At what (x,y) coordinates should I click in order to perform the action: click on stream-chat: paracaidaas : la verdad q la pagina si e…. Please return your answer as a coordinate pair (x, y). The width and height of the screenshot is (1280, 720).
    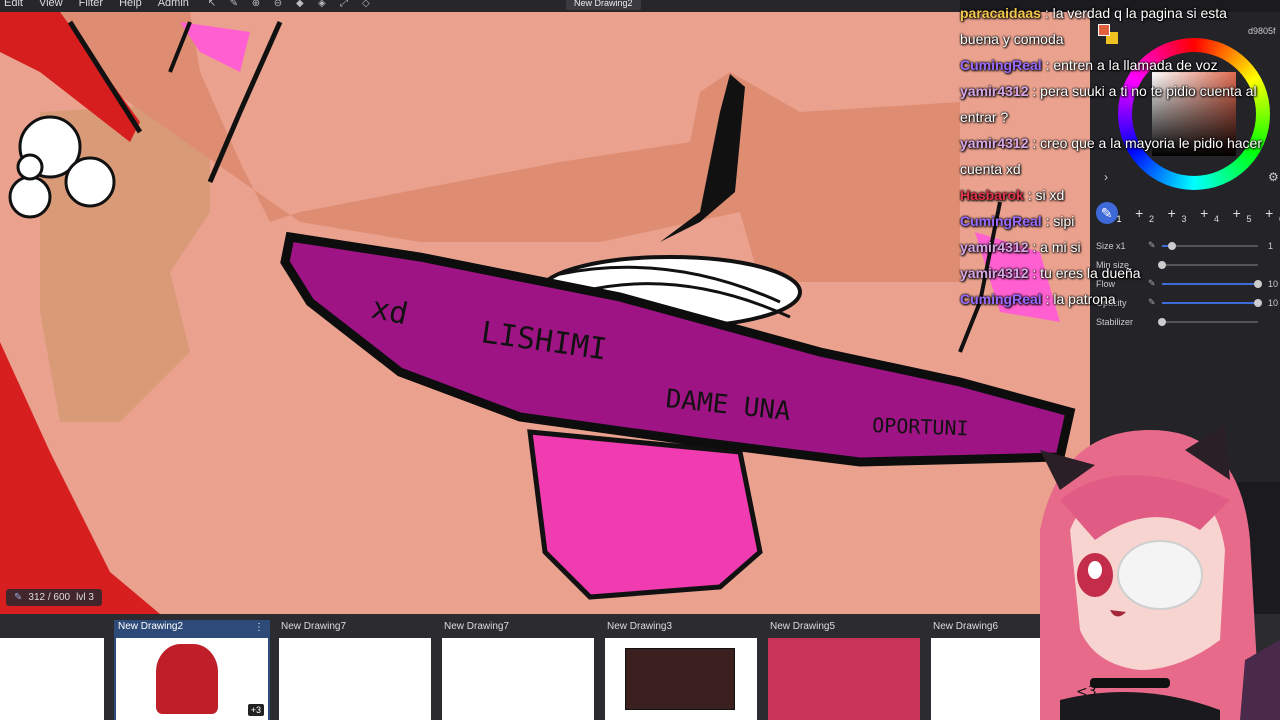
    Looking at the image, I should click on (1116, 165).